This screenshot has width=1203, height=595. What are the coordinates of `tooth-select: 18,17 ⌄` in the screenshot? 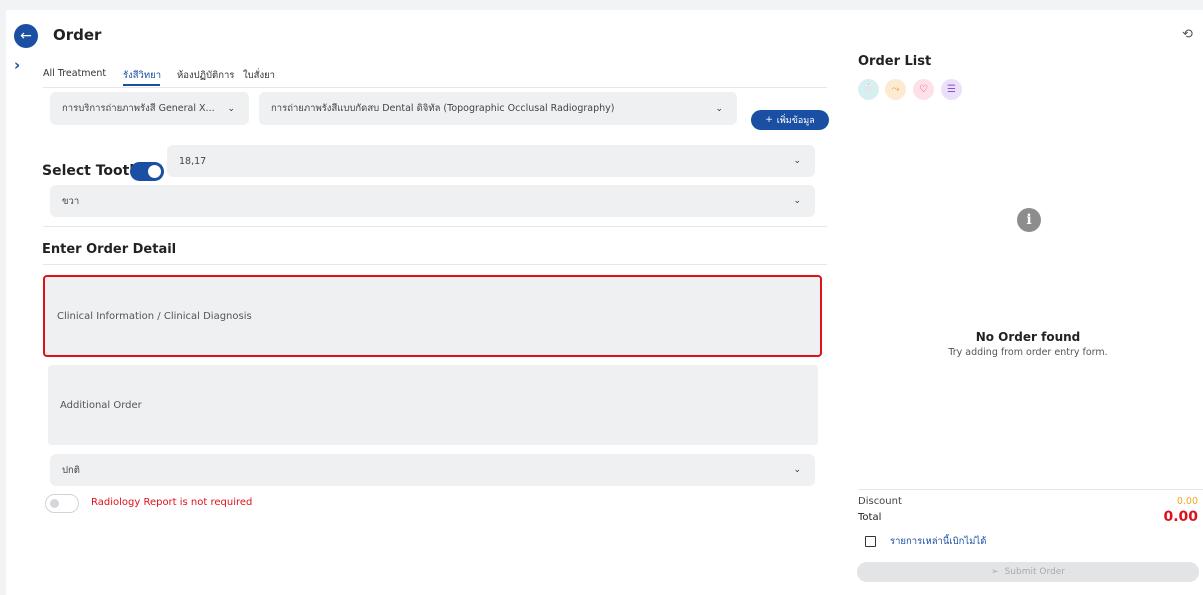 It's located at (491, 161).